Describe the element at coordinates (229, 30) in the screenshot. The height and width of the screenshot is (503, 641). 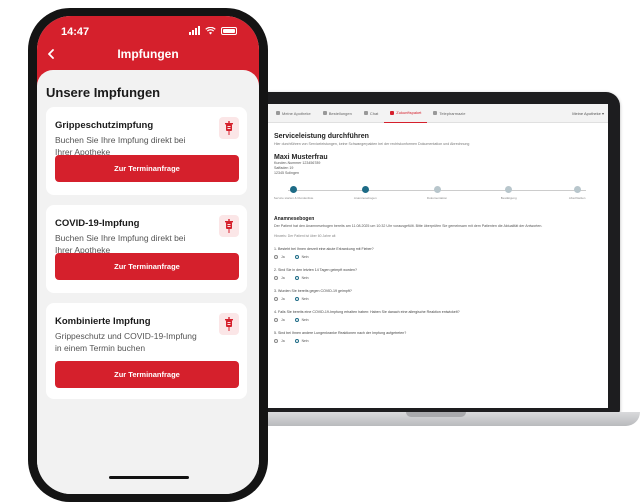
I see `battery-icon` at that location.